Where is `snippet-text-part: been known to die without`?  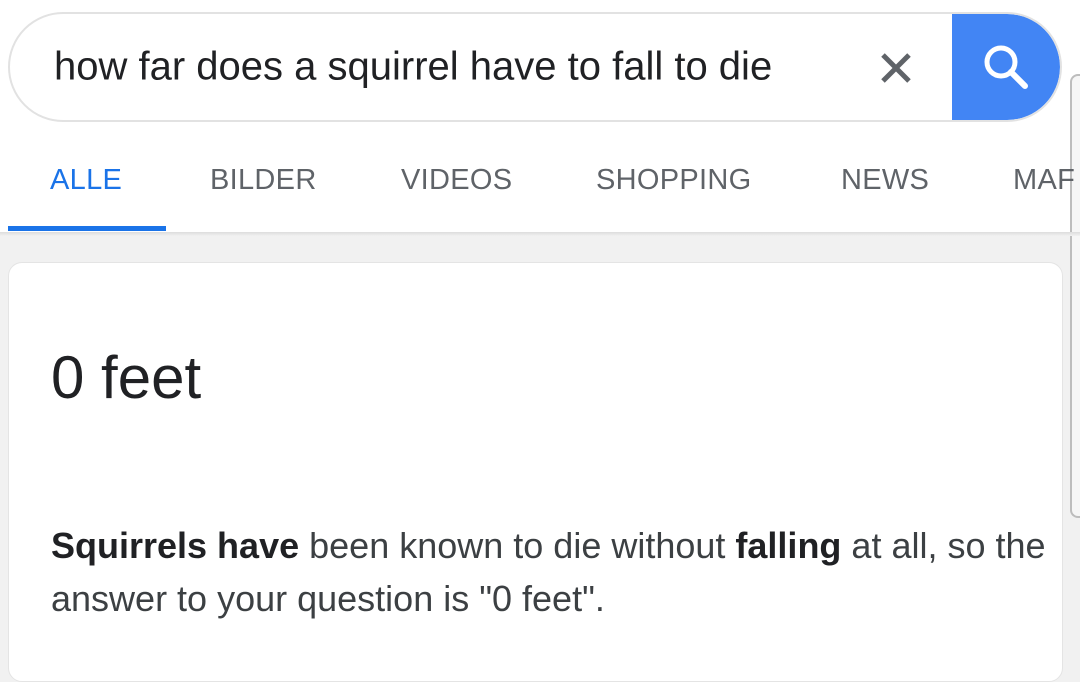
snippet-text-part: been known to die without is located at coordinates (517, 545).